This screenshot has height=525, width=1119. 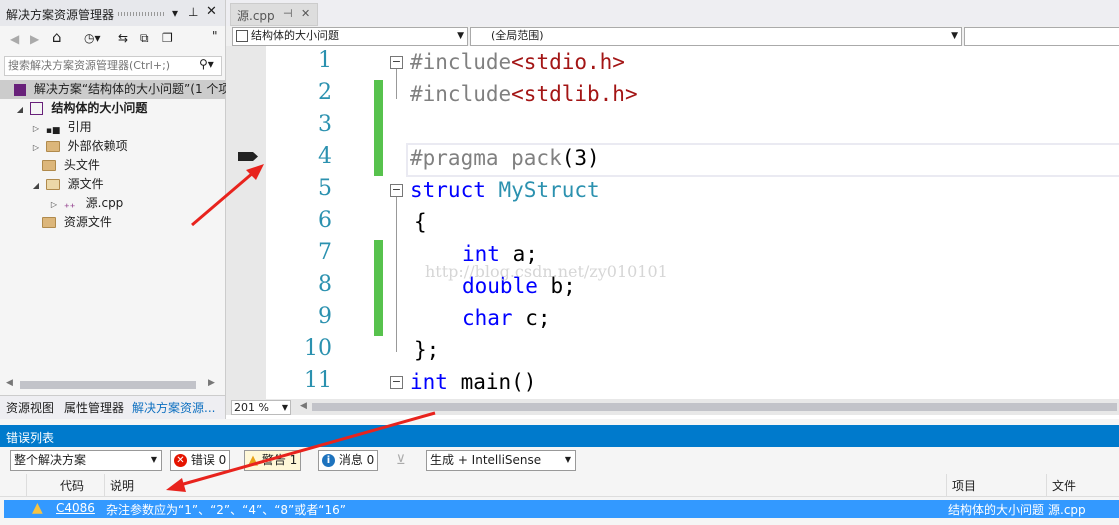 What do you see at coordinates (141, 14) in the screenshot?
I see `drag-grip` at bounding box center [141, 14].